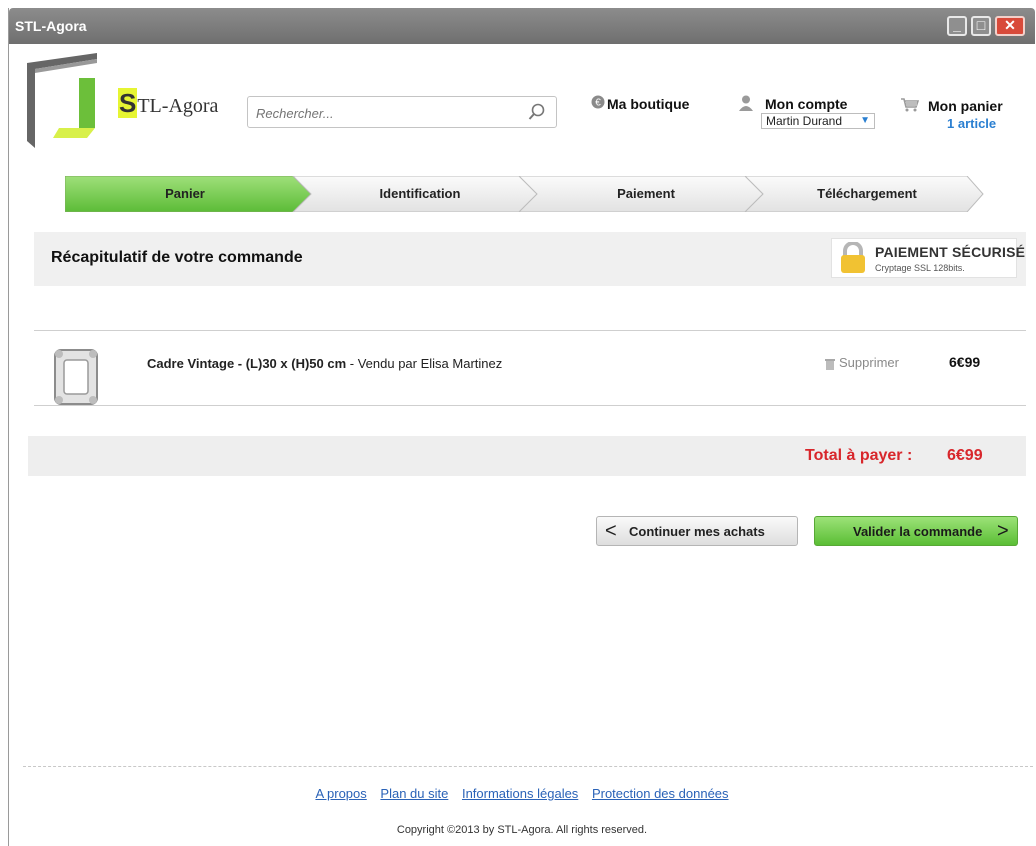 Image resolution: width=1036 pixels, height=846 pixels. I want to click on maximize-icon: □, so click(981, 25).